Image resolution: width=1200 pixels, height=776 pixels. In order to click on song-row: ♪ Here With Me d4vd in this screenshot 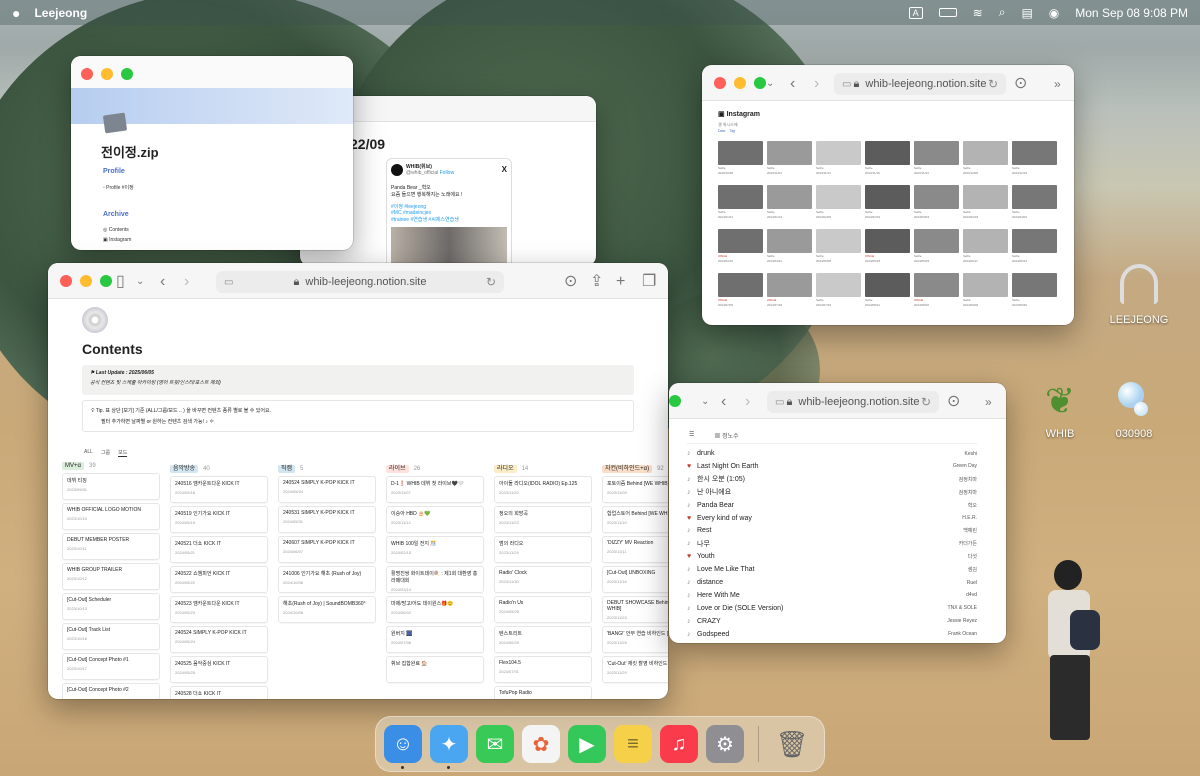, I will do `click(832, 595)`.